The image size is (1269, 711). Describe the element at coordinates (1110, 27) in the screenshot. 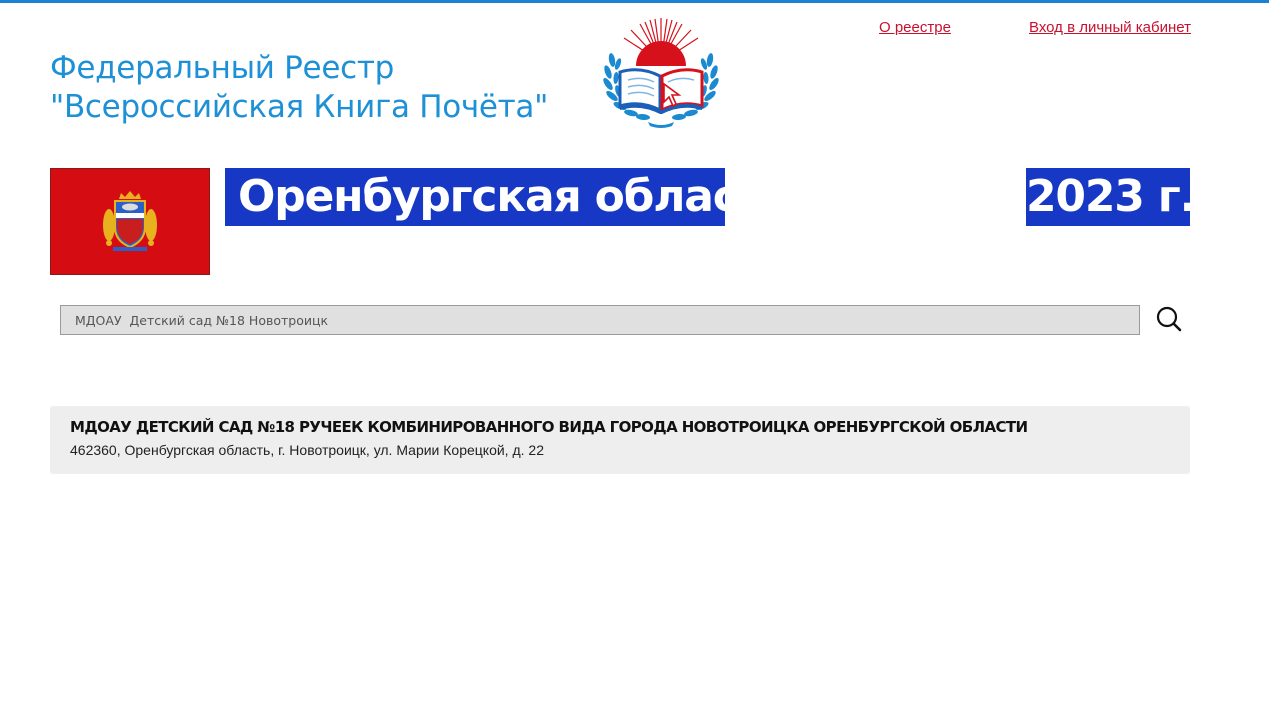

I see `nav-login-link: Вход в личный кабинет` at that location.